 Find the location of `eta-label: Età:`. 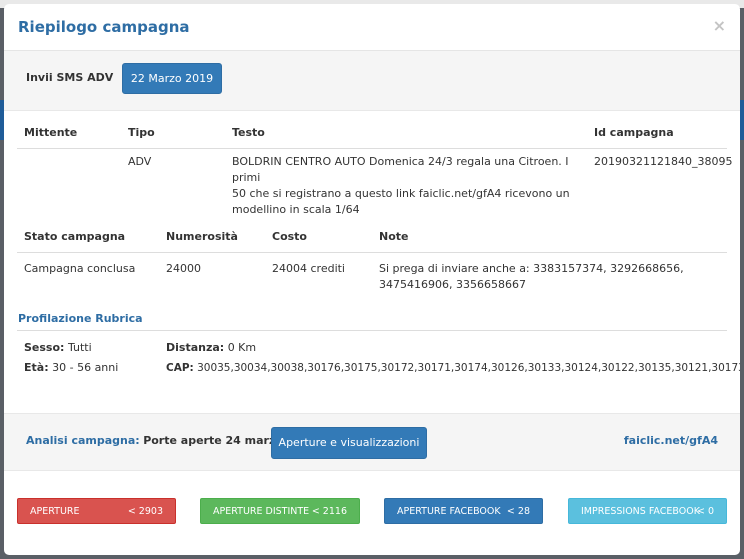

eta-label: Età: is located at coordinates (36, 367).